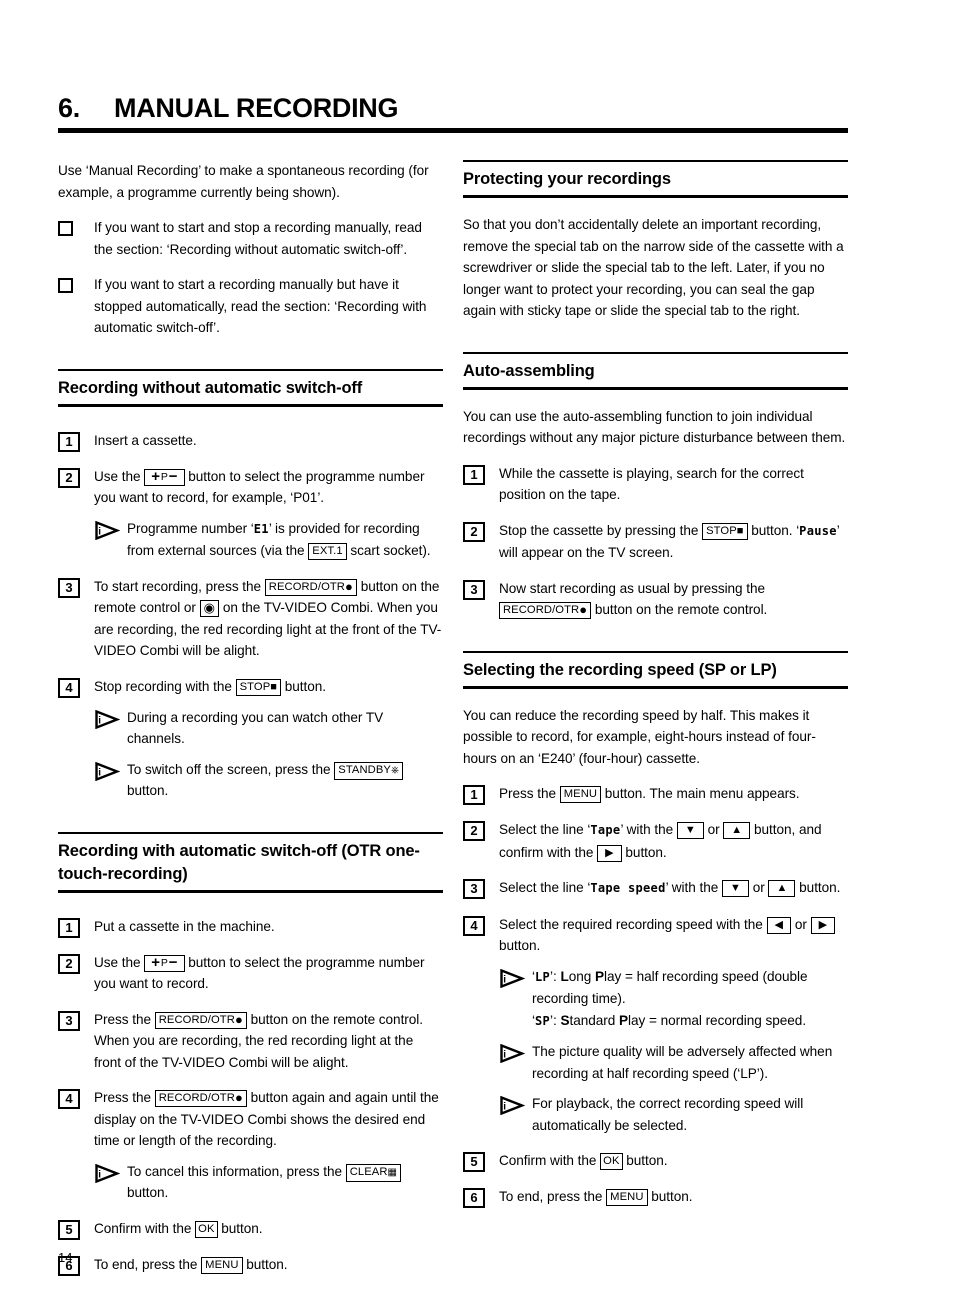 The image size is (954, 1302). I want to click on key-ext1: EXT.1, so click(327, 551).